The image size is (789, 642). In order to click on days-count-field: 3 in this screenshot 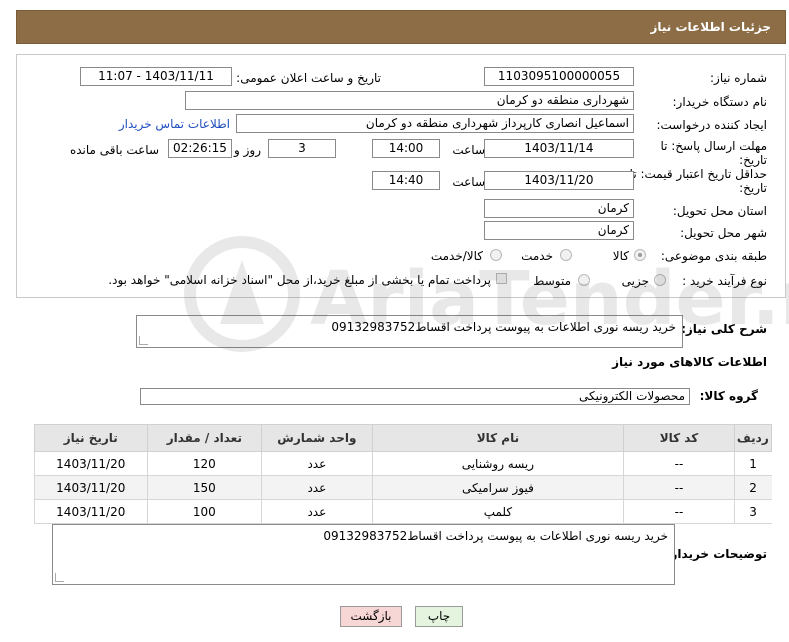, I will do `click(302, 148)`.